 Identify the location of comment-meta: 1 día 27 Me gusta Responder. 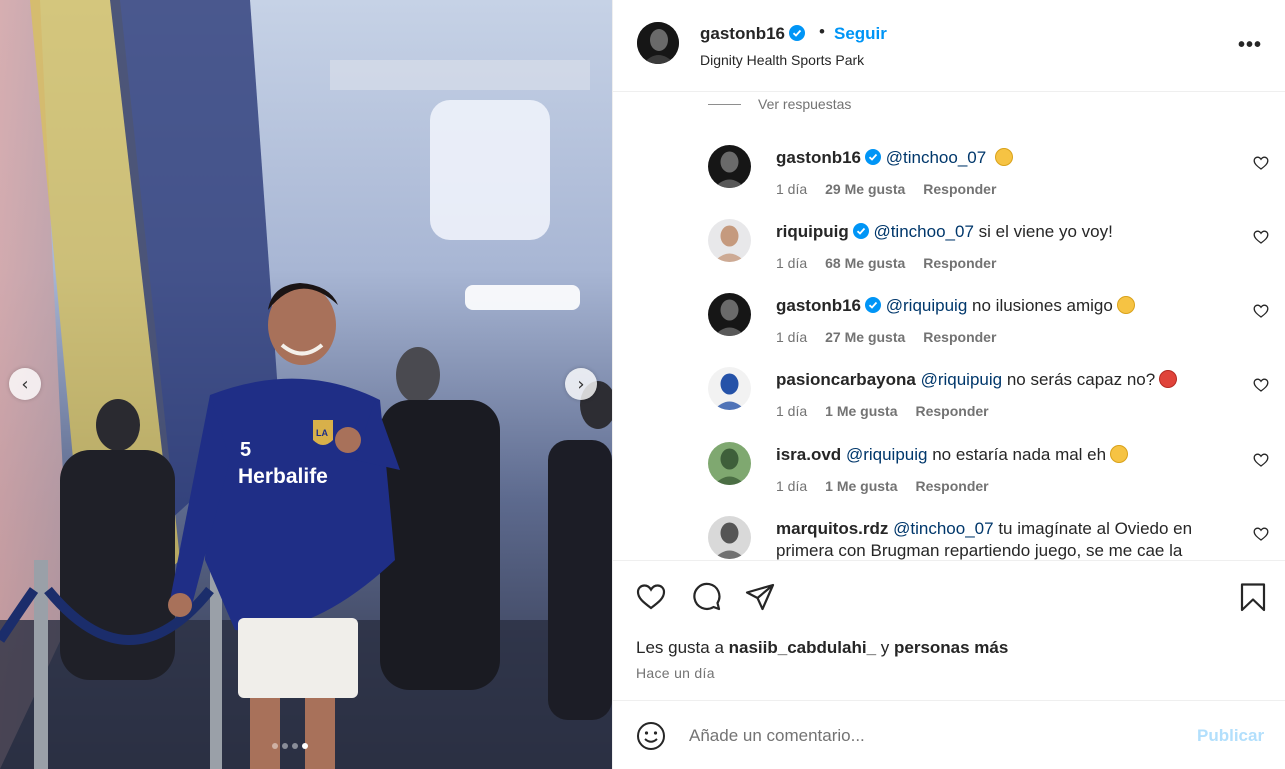
(886, 337).